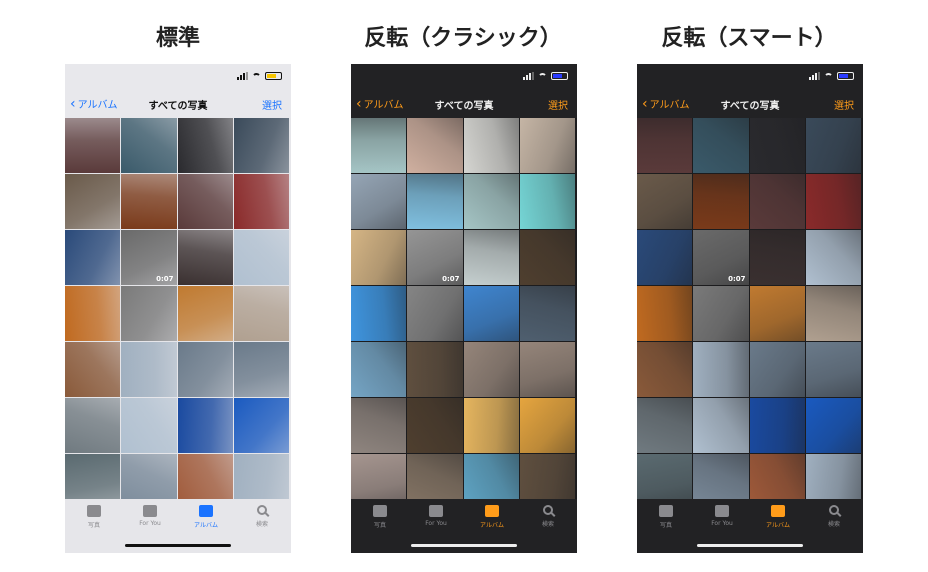 The image size is (928, 572). Describe the element at coordinates (380, 511) in the screenshot. I see `photos-icon` at that location.